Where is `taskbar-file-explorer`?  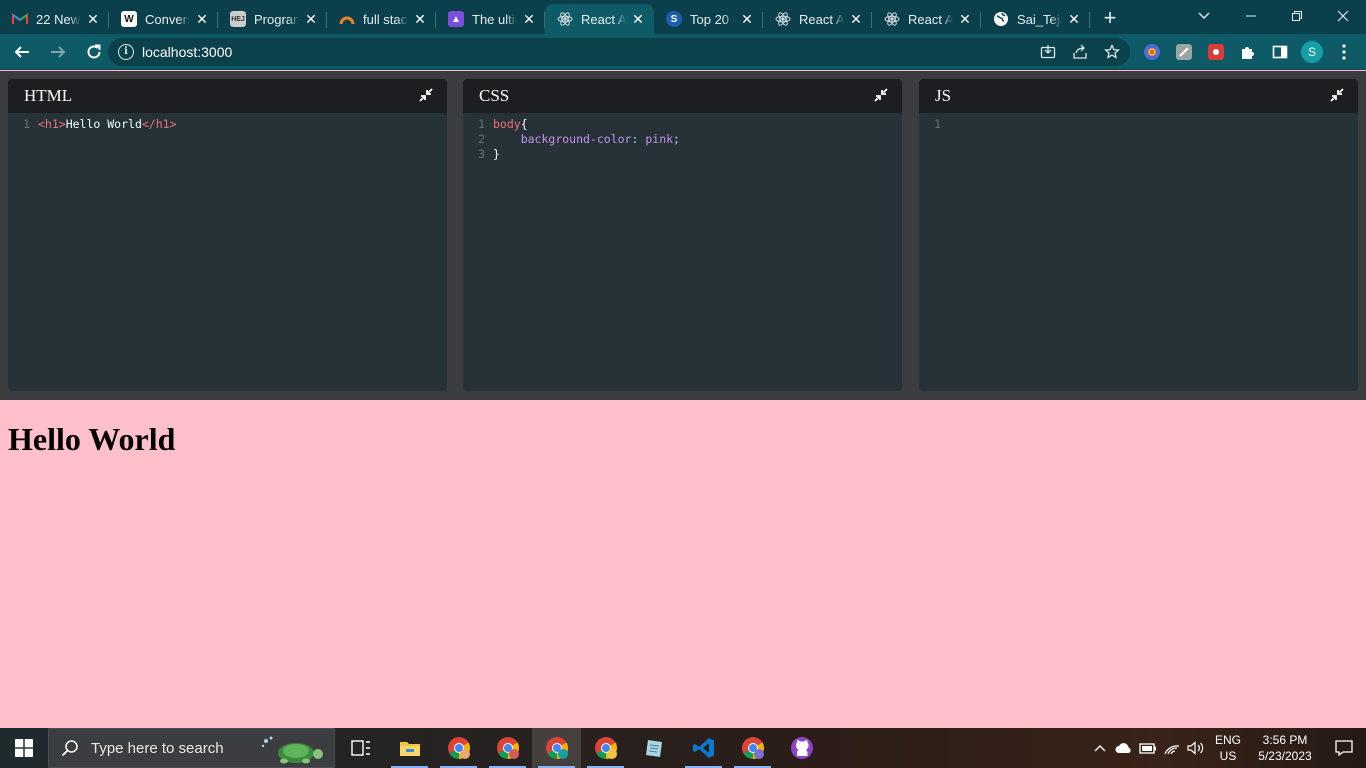 taskbar-file-explorer is located at coordinates (409, 748).